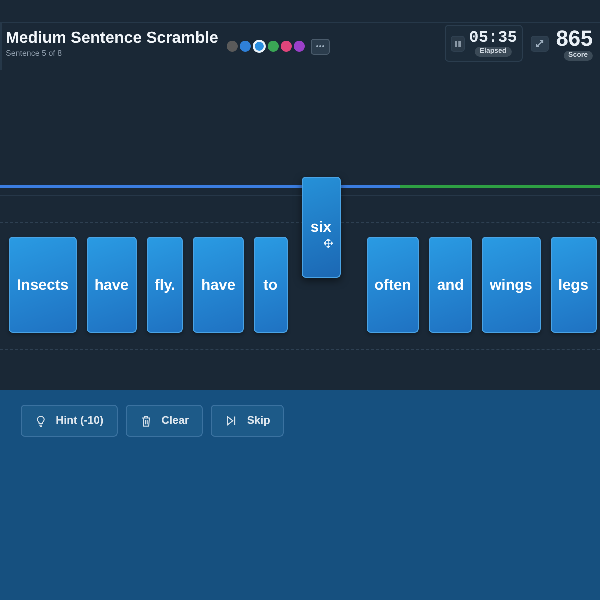  Describe the element at coordinates (231, 421) in the screenshot. I see `skip-icon` at that location.